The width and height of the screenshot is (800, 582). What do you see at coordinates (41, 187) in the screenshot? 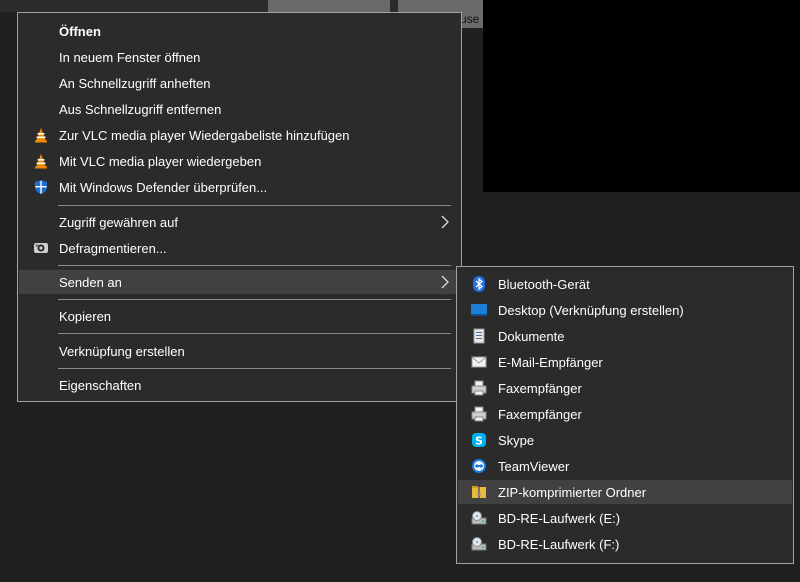
I see `windows-defender-shield-icon` at bounding box center [41, 187].